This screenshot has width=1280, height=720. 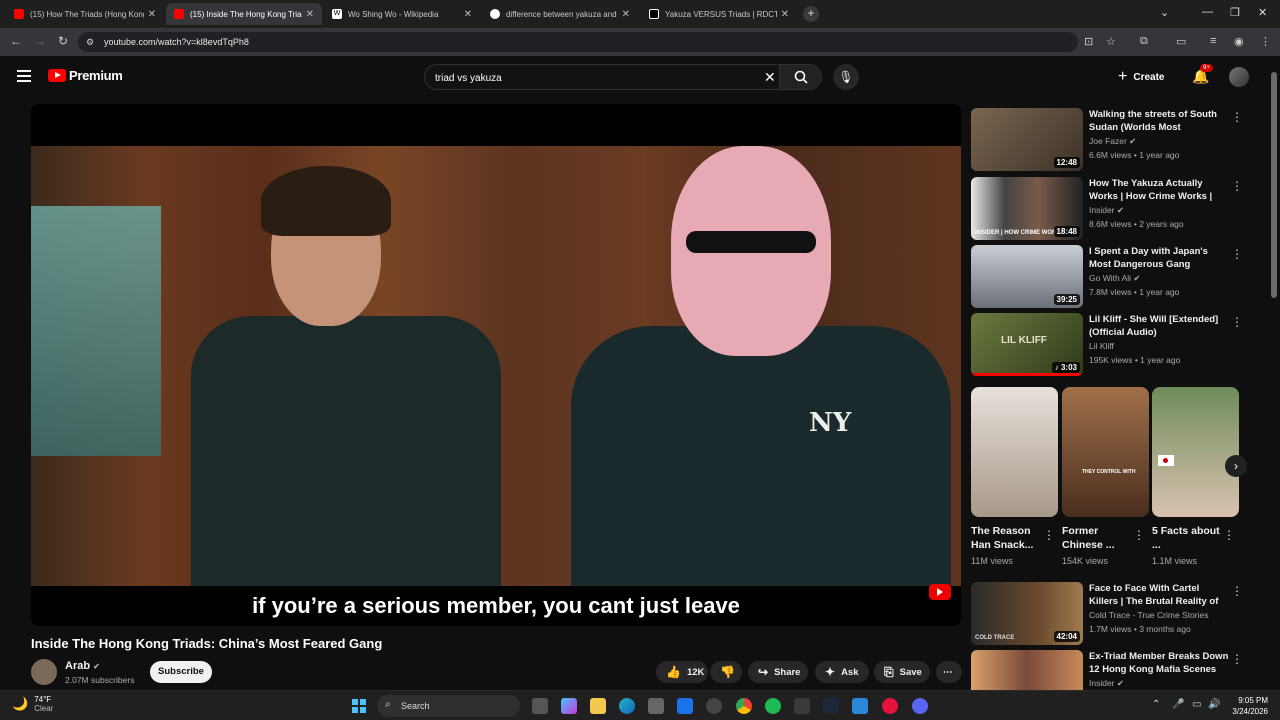 I want to click on bookmark-star-icon: ☆, so click(x=1111, y=41).